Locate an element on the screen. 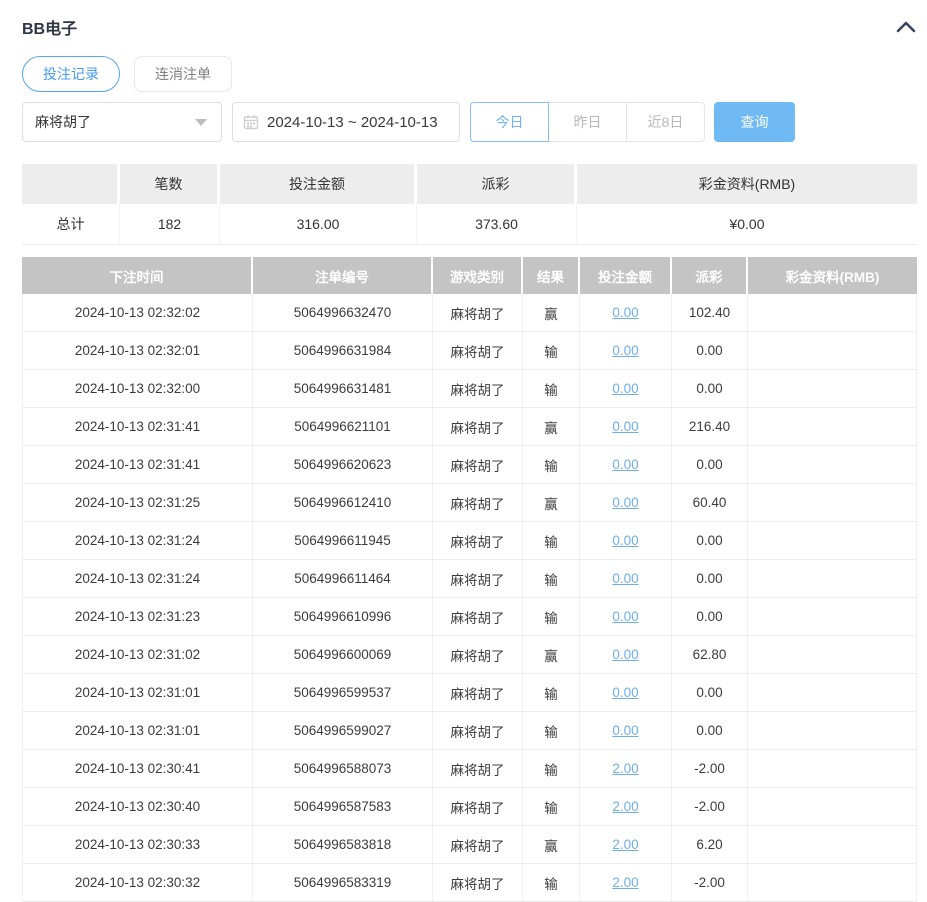  order-id-cell: 5064996611464 is located at coordinates (343, 579).